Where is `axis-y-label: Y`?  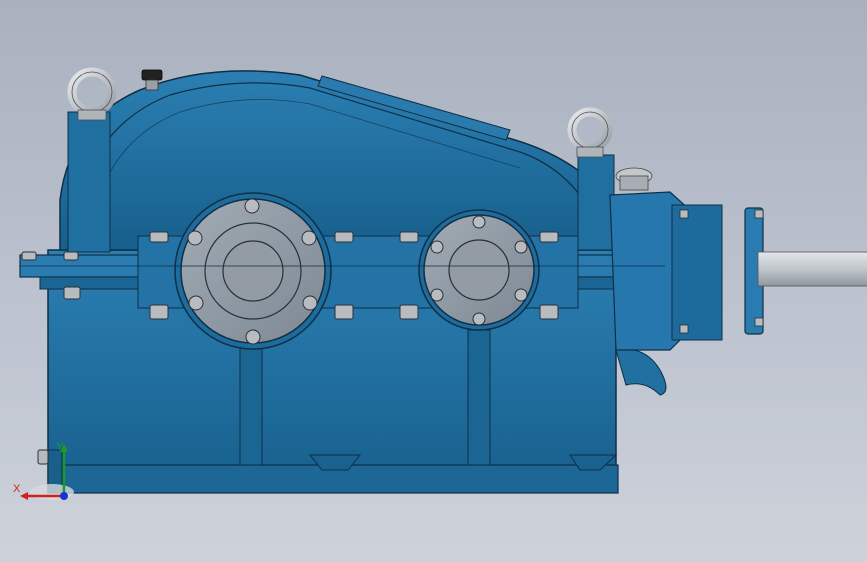
axis-y-label: Y is located at coordinates (60, 447).